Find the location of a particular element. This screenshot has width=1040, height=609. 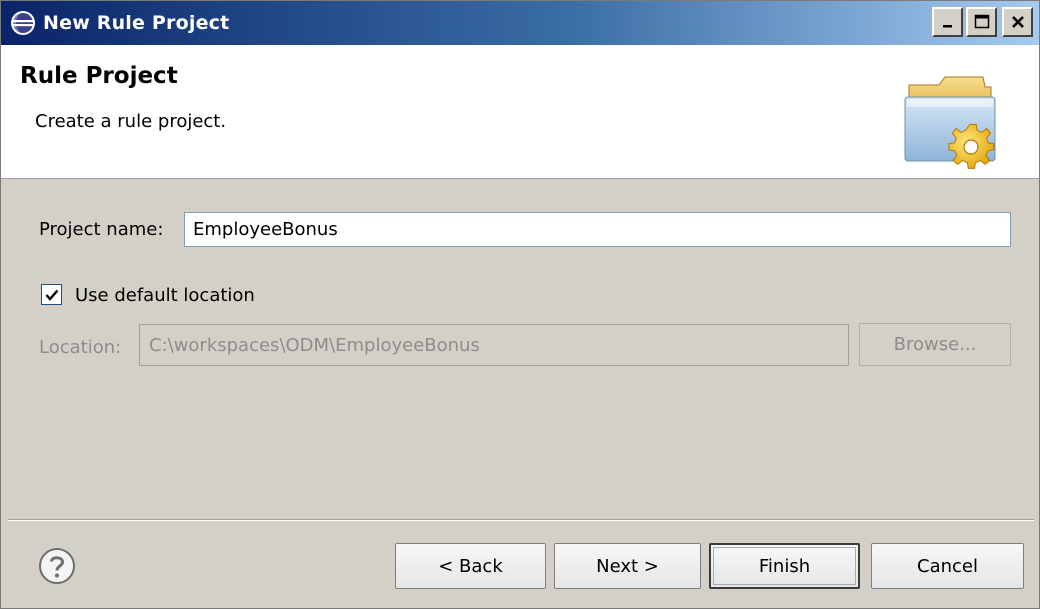

minimize-icon is located at coordinates (947, 26).